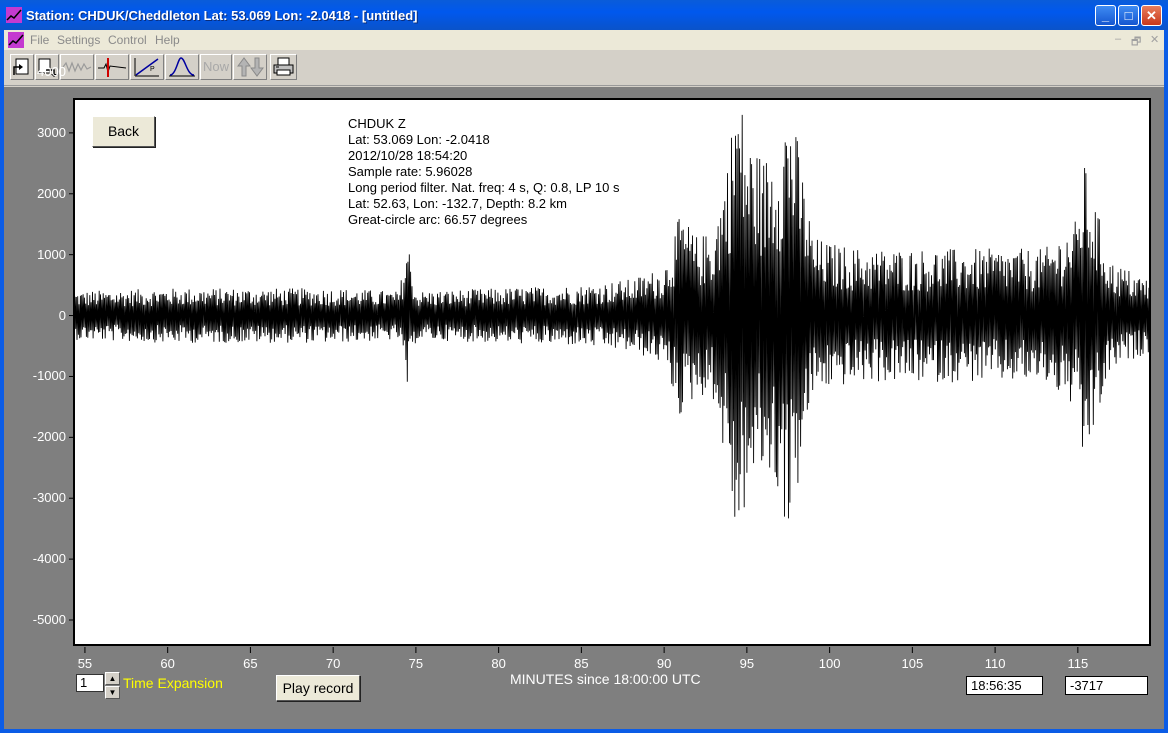 The height and width of the screenshot is (733, 1168). What do you see at coordinates (1128, 15) in the screenshot?
I see `maximize-button: □` at bounding box center [1128, 15].